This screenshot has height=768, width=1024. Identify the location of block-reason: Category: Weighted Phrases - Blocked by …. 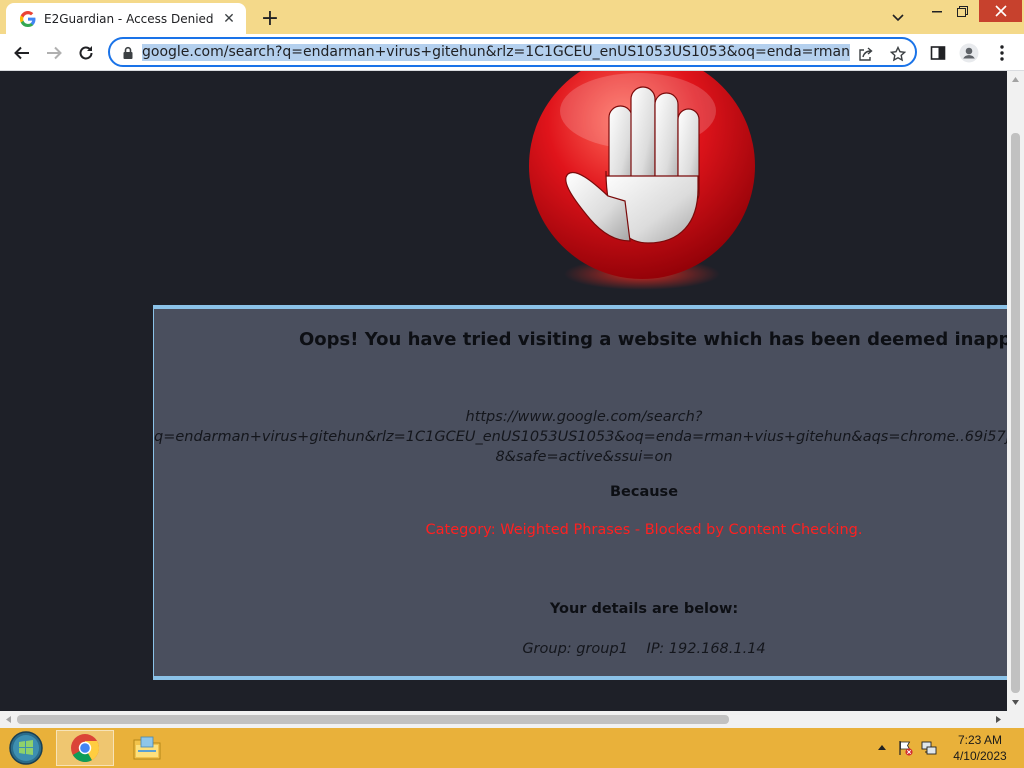
(644, 530).